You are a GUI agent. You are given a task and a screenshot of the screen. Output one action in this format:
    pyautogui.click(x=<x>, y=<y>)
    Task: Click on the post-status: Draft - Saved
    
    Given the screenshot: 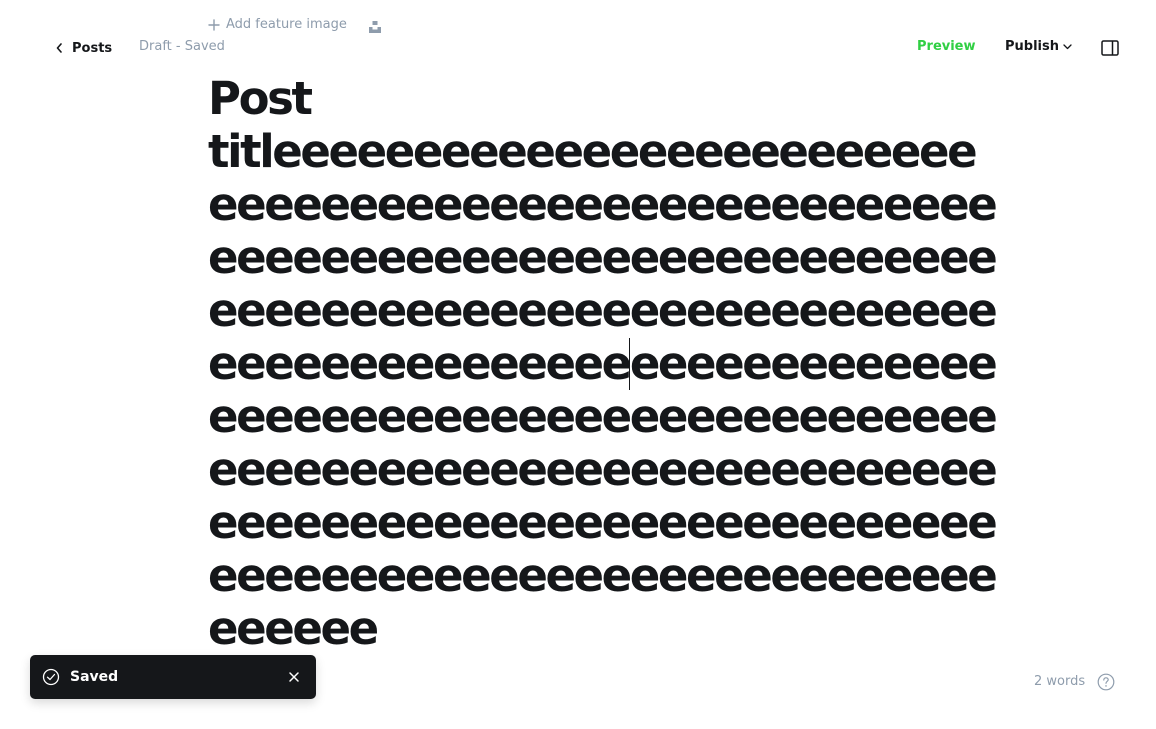 What is the action you would take?
    pyautogui.click(x=182, y=46)
    